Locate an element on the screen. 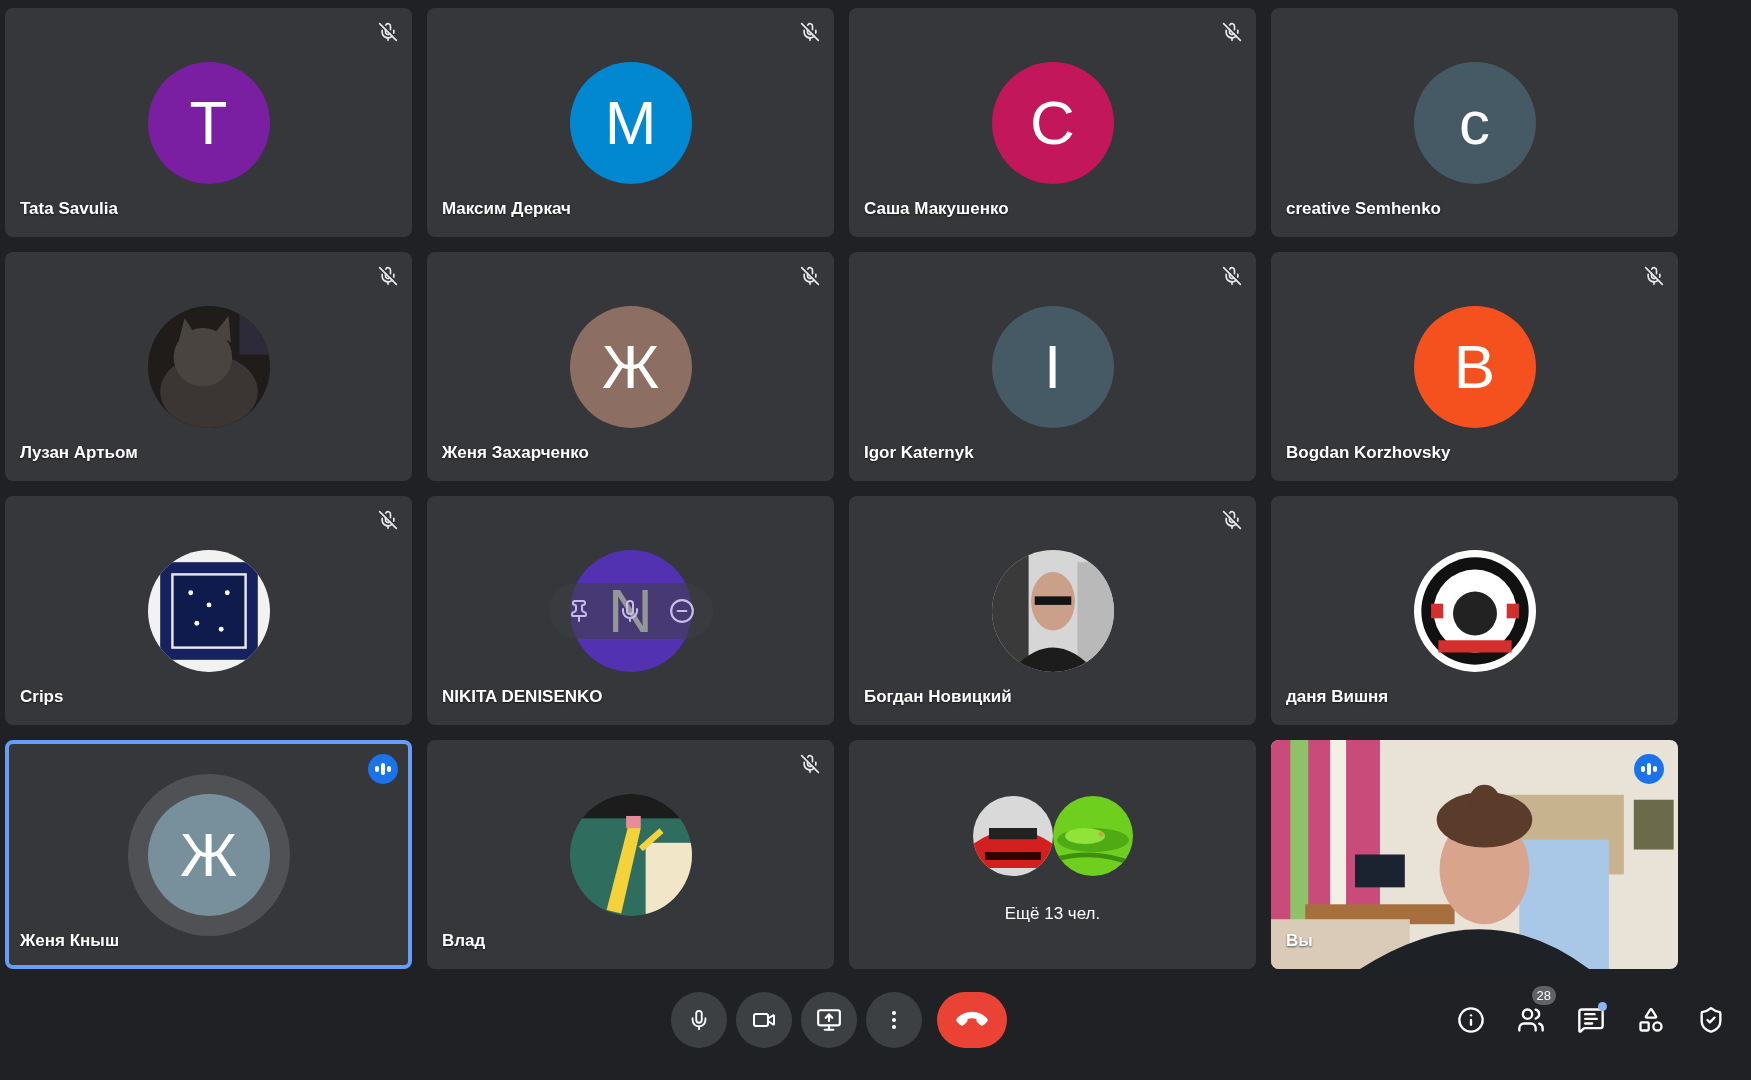  avatar: c is located at coordinates (1474, 122).